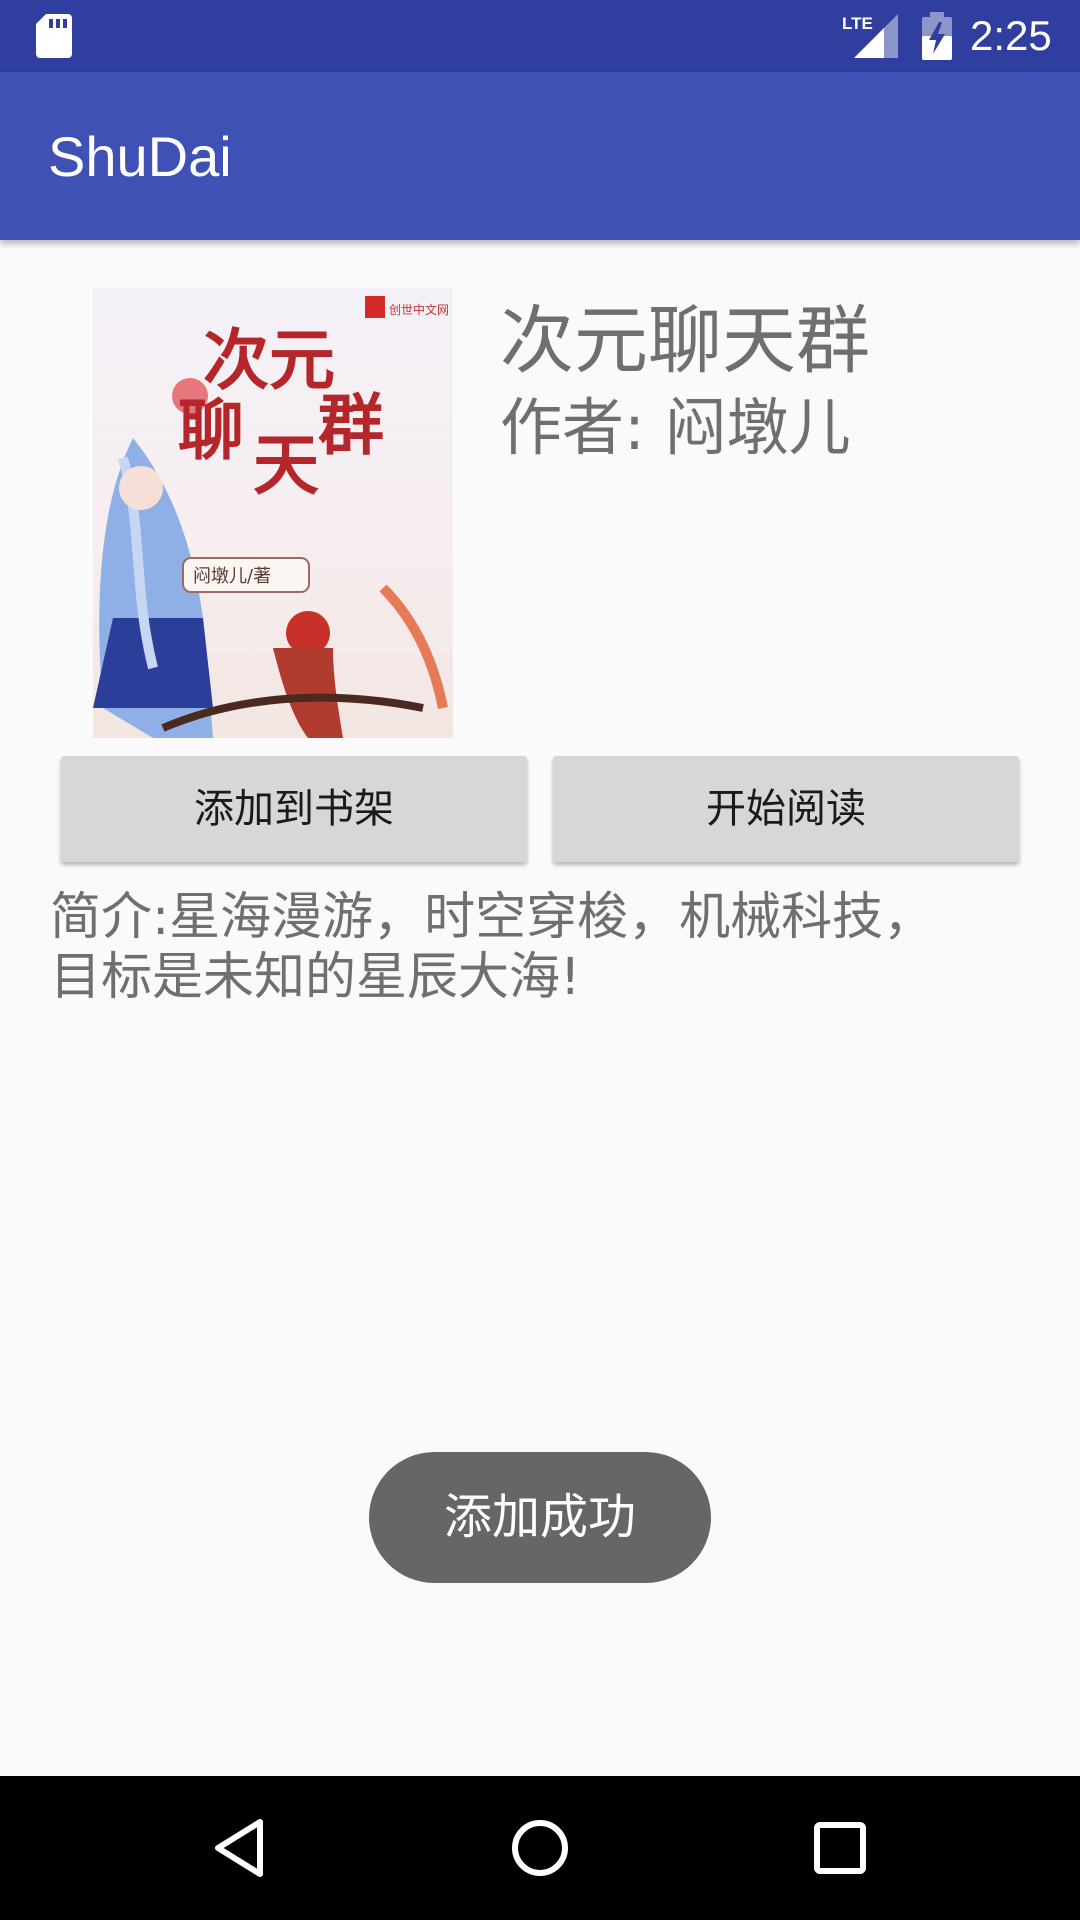 The height and width of the screenshot is (1920, 1080). Describe the element at coordinates (685, 341) in the screenshot. I see `book-title: 次元聊天群` at that location.